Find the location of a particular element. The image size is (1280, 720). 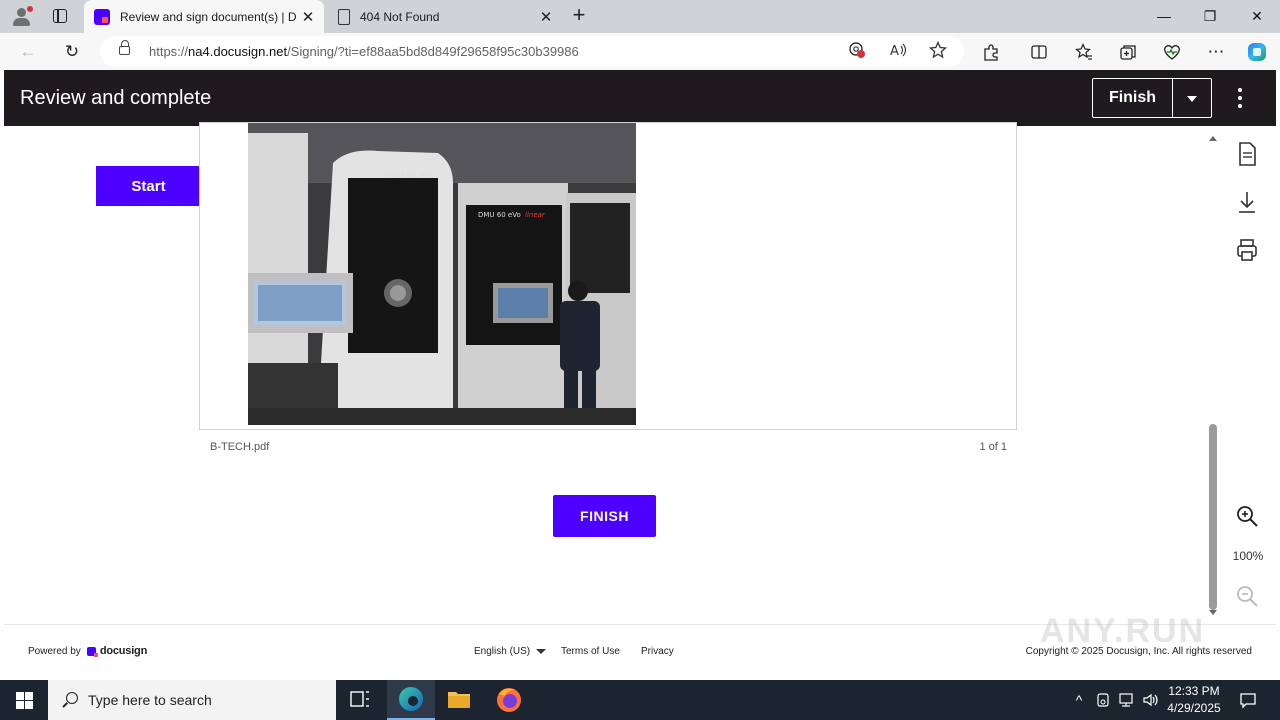

photo-machine2-brand: linear is located at coordinates (535, 215).